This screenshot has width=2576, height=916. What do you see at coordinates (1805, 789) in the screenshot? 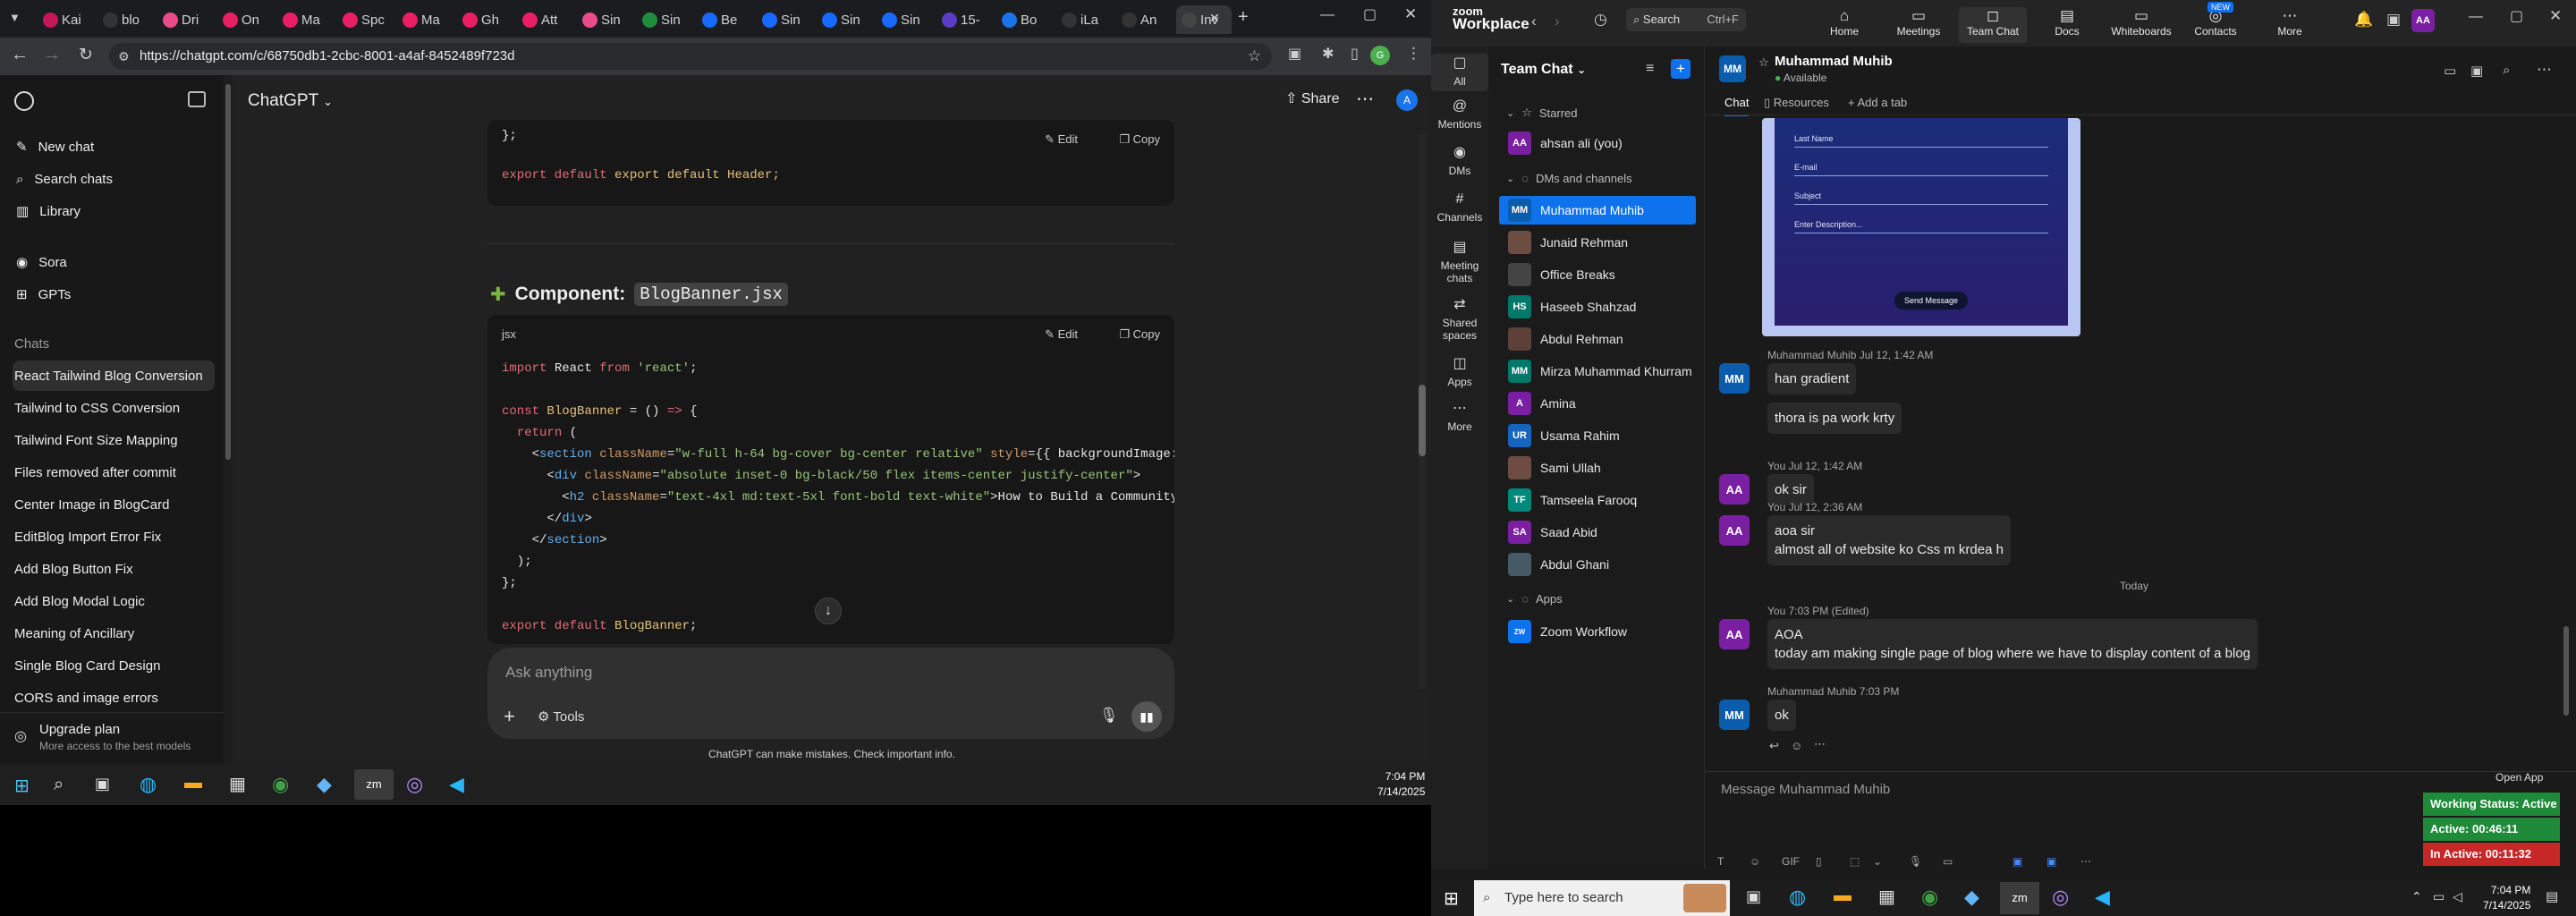
I see `message-input: Message Muhammad Muhib` at bounding box center [1805, 789].